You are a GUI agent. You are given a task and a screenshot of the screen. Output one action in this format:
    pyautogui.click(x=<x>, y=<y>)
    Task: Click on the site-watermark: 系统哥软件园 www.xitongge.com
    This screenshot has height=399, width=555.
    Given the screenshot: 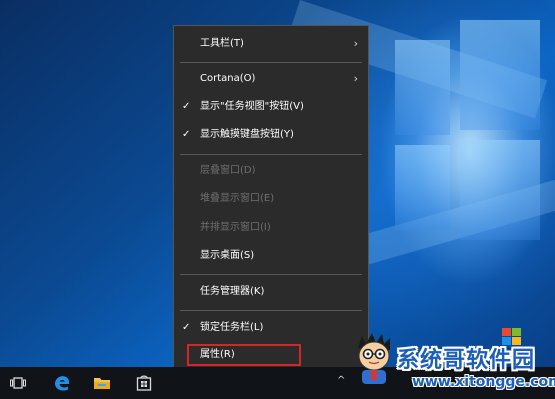 What is the action you would take?
    pyautogui.click(x=452, y=360)
    